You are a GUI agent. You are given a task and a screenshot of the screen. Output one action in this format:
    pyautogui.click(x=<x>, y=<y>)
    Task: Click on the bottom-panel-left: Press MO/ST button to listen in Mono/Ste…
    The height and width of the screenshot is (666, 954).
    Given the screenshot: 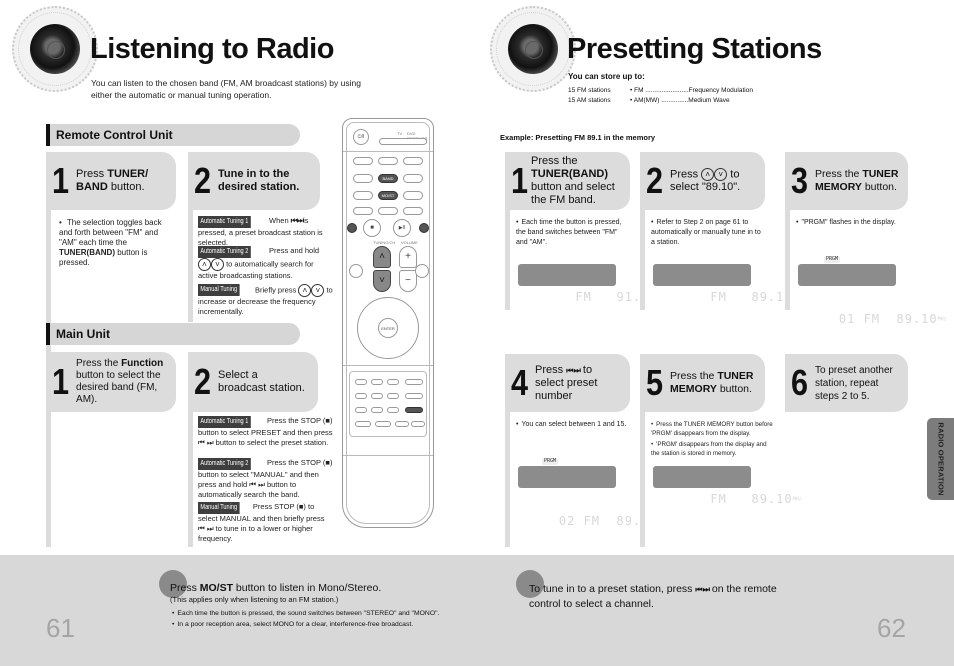 What is the action you would take?
    pyautogui.click(x=238, y=610)
    